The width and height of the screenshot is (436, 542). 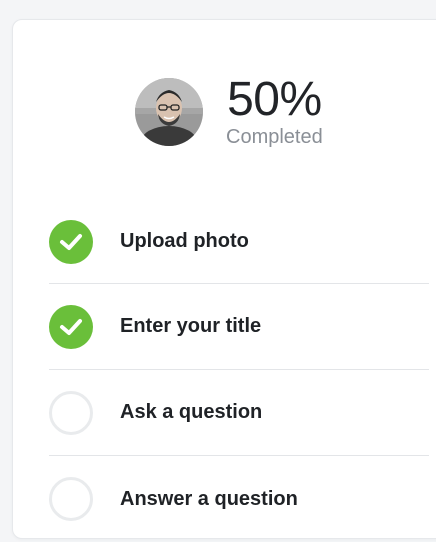 I want to click on step-upload-photo: Upload photo, so click(x=239, y=242).